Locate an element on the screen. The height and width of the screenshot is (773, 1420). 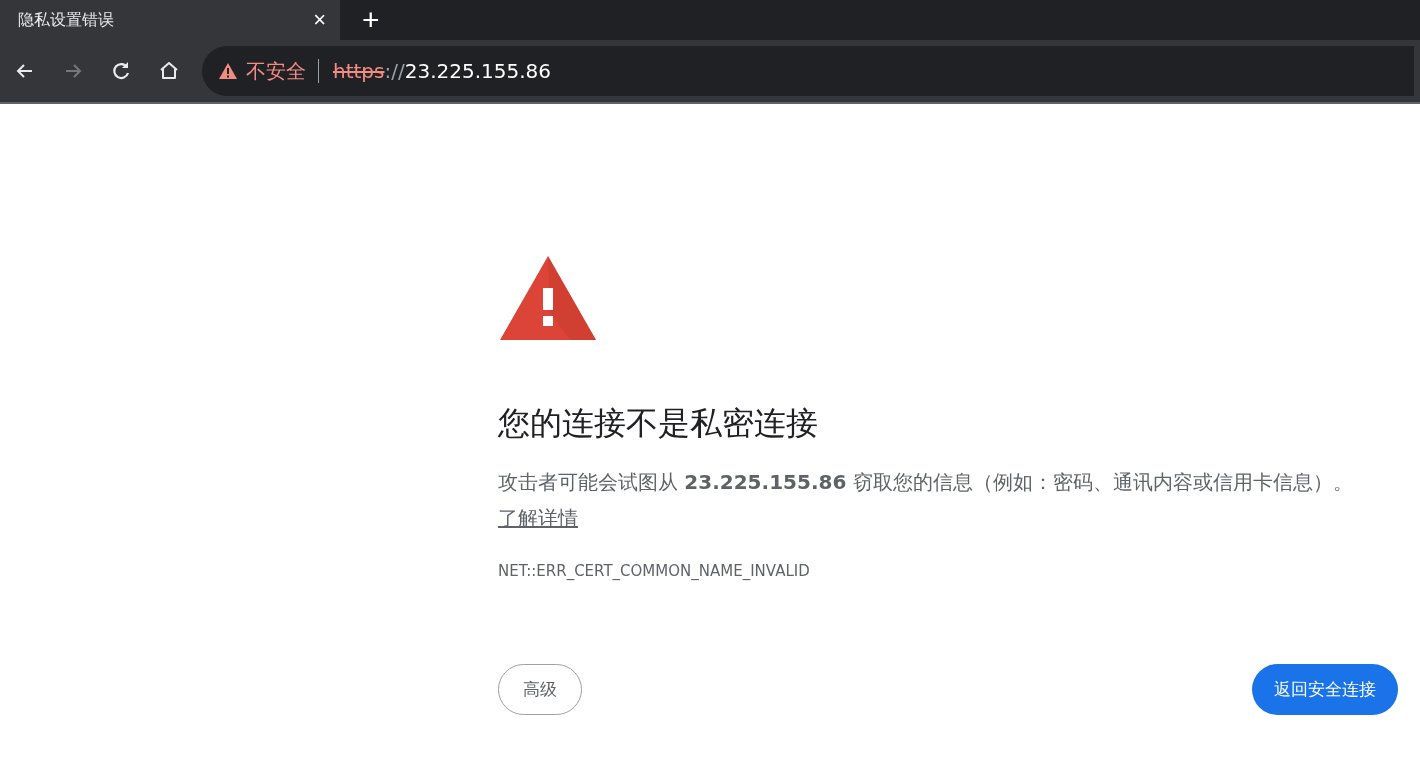
error-description: 攻击者可能会试图从 23.225.155.86 窃取您的信息（例如：密码、通讯内容或信用卡信息）。 了解详情 is located at coordinates (926, 500).